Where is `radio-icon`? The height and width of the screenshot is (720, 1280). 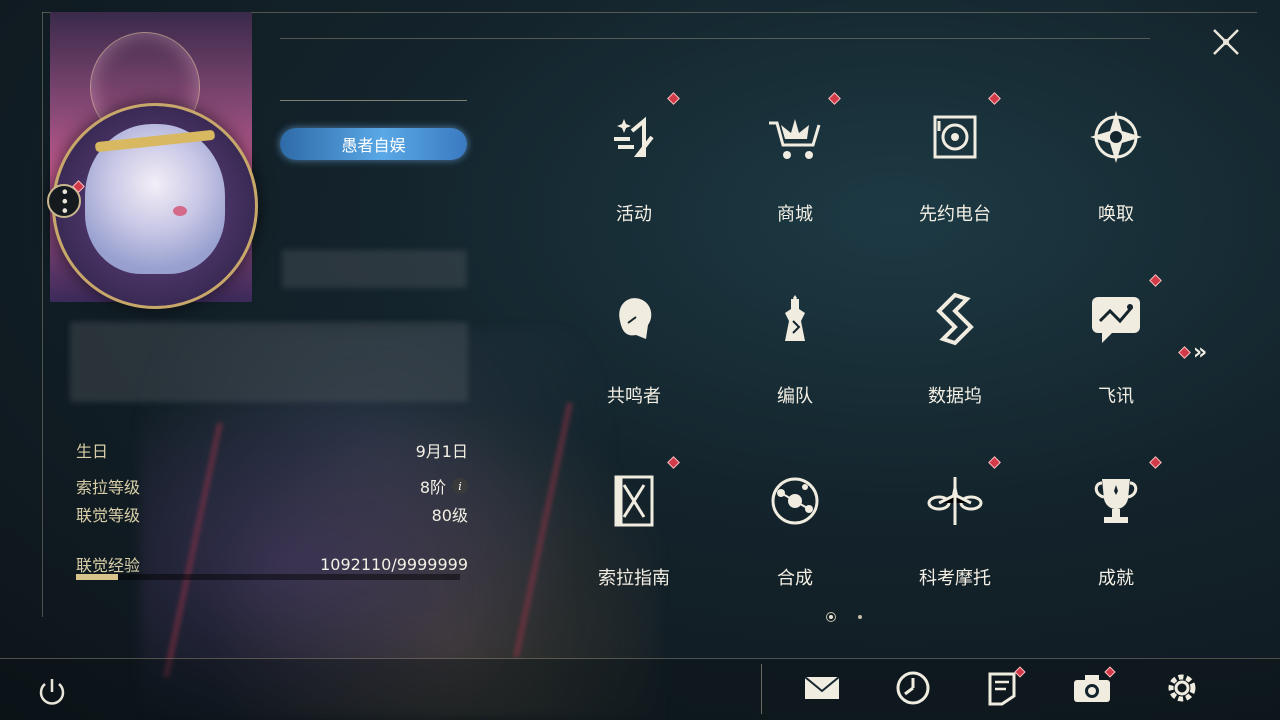
radio-icon is located at coordinates (955, 137).